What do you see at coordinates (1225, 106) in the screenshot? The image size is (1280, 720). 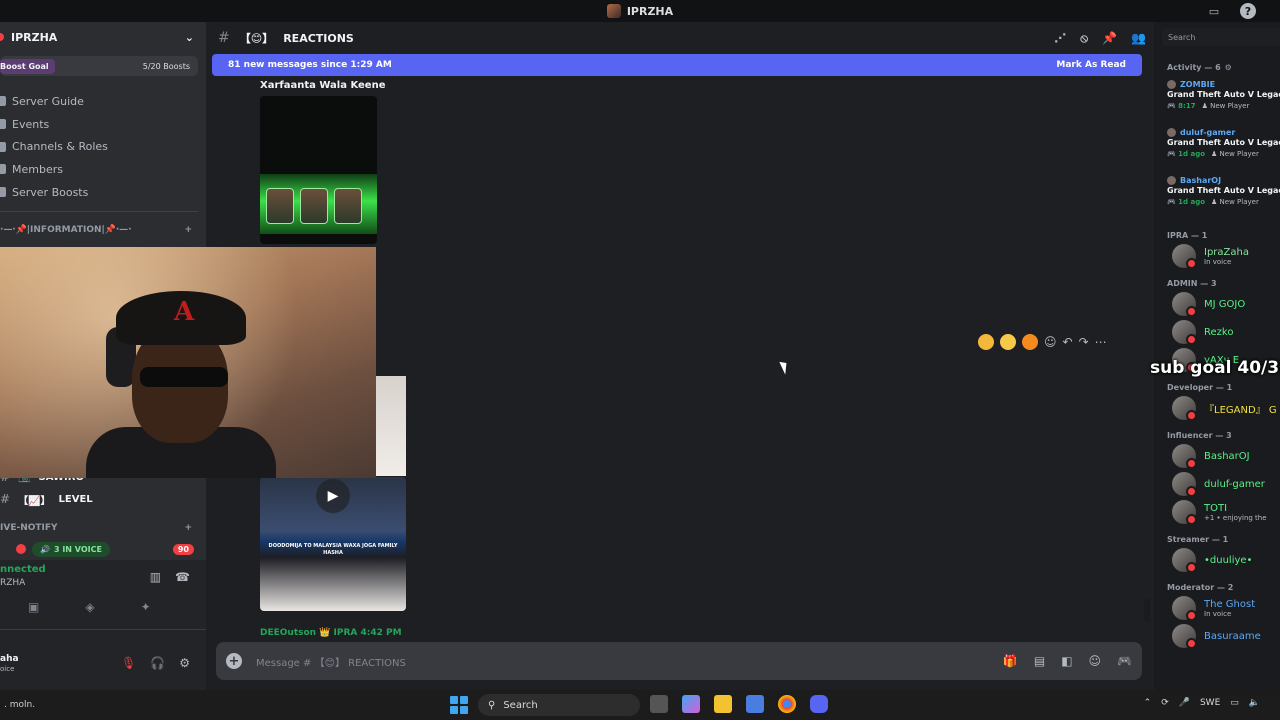 I see `activity-tag: ♟ New Player` at bounding box center [1225, 106].